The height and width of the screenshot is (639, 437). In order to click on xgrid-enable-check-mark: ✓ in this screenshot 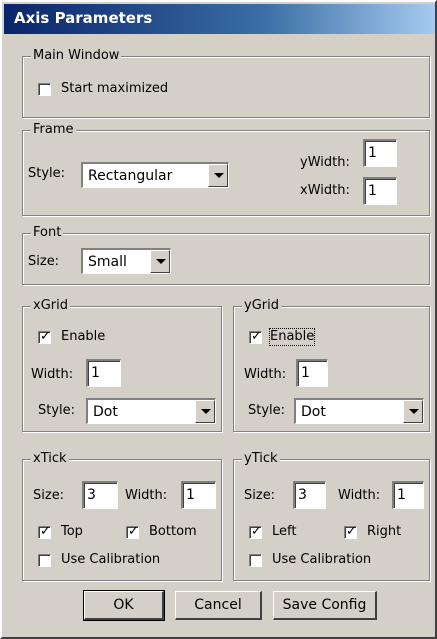, I will do `click(45, 336)`.